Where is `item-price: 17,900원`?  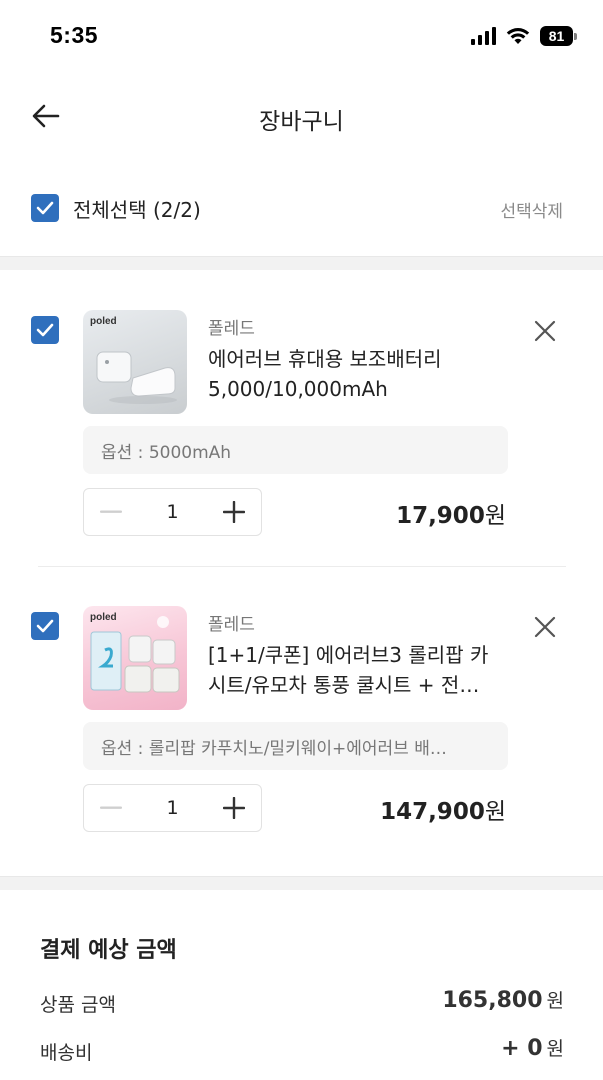
item-price: 17,900원 is located at coordinates (451, 513).